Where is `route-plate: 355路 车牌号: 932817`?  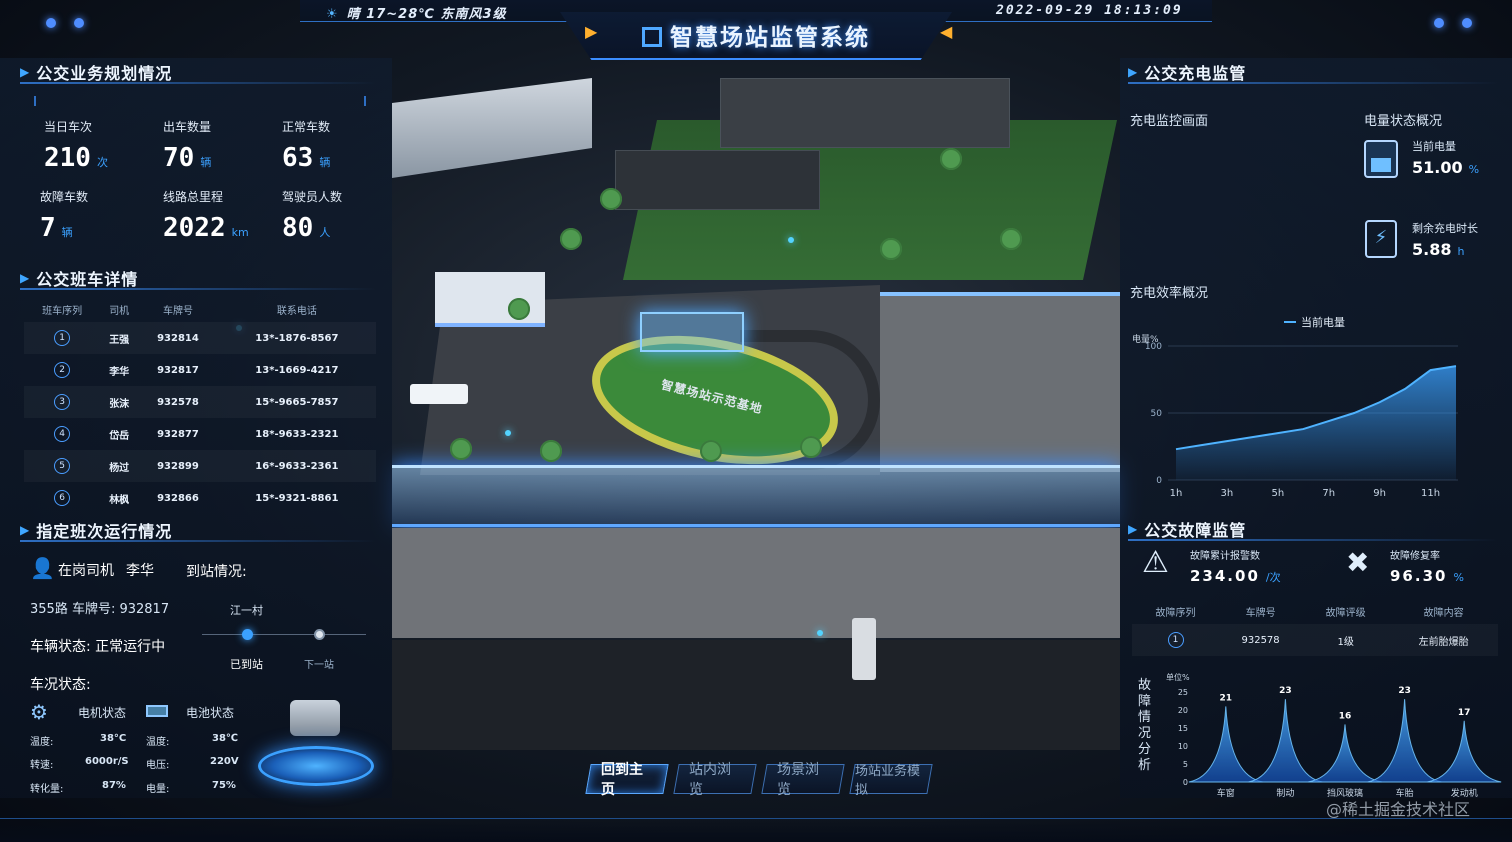 route-plate: 355路 车牌号: 932817 is located at coordinates (99, 607).